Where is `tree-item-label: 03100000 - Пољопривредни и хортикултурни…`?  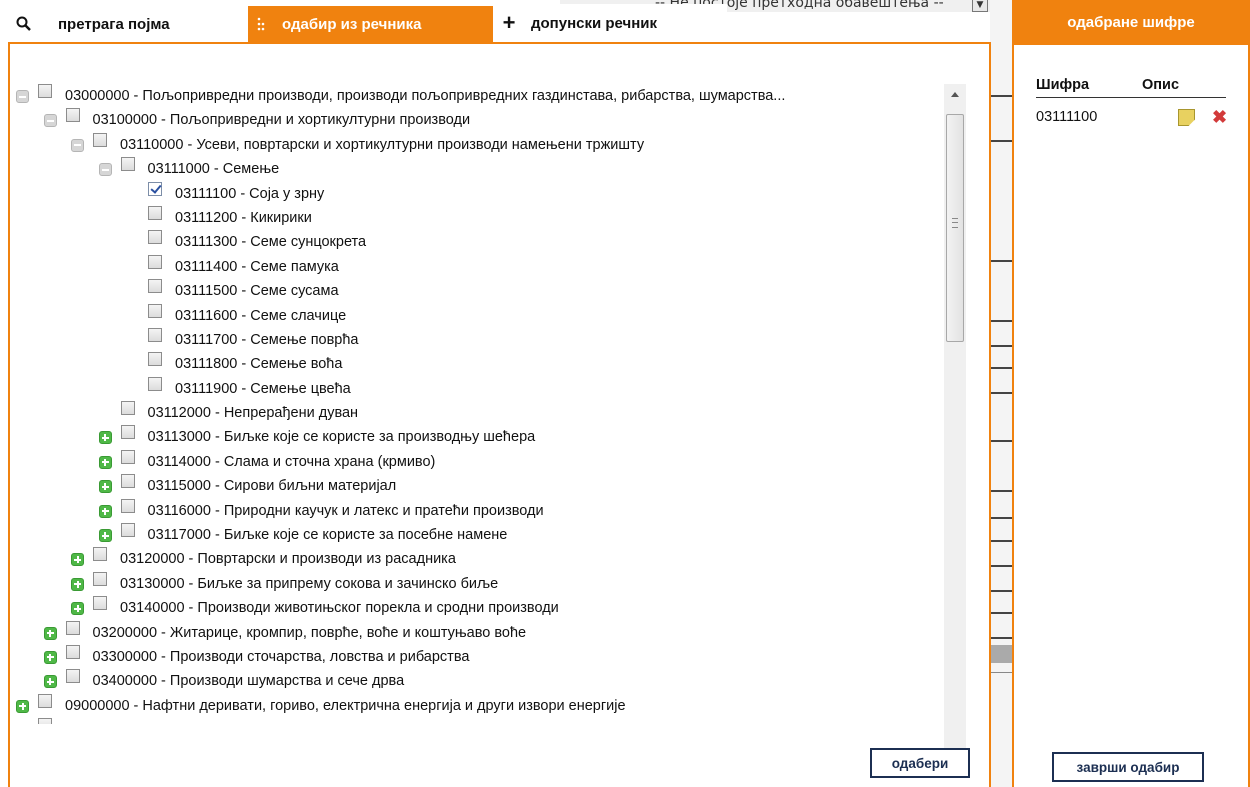 tree-item-label: 03100000 - Пољопривредни и хортикултурни… is located at coordinates (282, 120).